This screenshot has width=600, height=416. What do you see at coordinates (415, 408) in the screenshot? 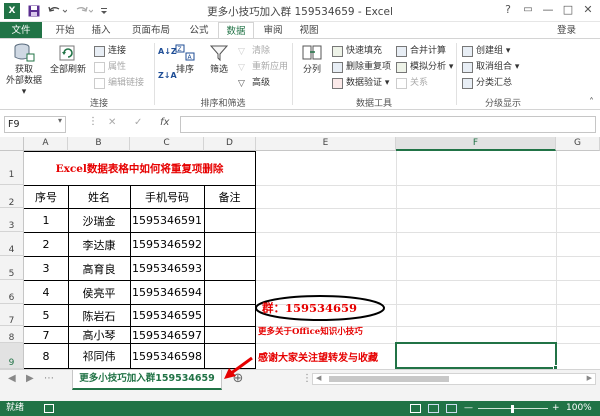
I see `normal-view-icon` at bounding box center [415, 408].